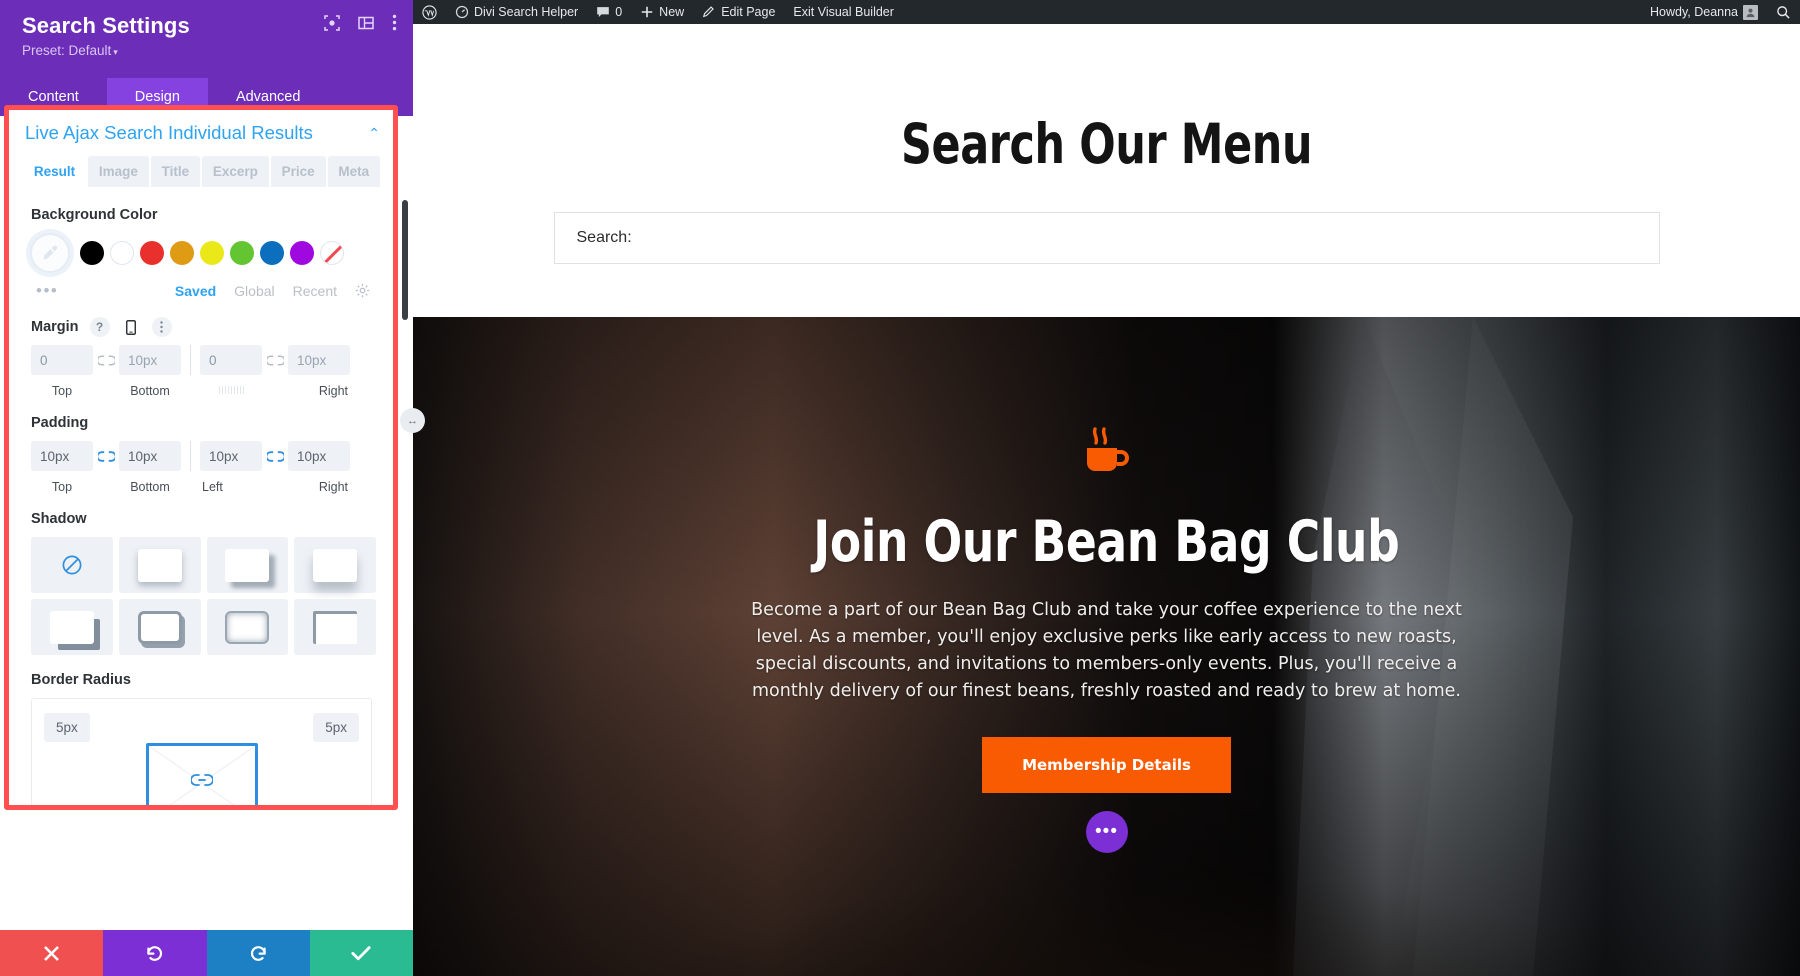 The width and height of the screenshot is (1800, 976). Describe the element at coordinates (106, 456) in the screenshot. I see `padding-vertical-link-icon` at that location.